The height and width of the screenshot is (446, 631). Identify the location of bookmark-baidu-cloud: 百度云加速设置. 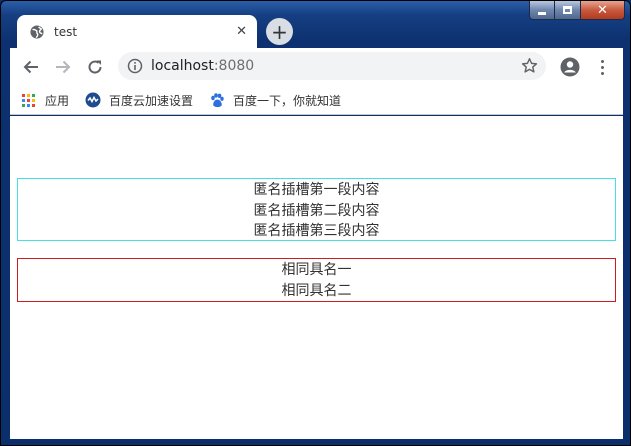
(139, 100).